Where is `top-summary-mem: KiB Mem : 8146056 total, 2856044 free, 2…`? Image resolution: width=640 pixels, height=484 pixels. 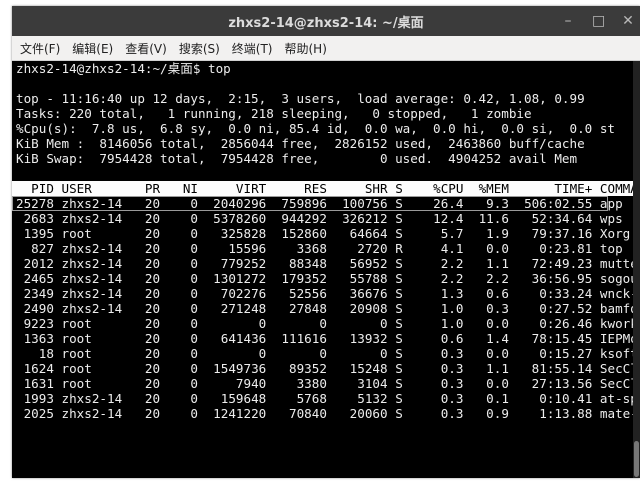
top-summary-mem: KiB Mem : 8146056 total, 2856044 free, 2… is located at coordinates (300, 143).